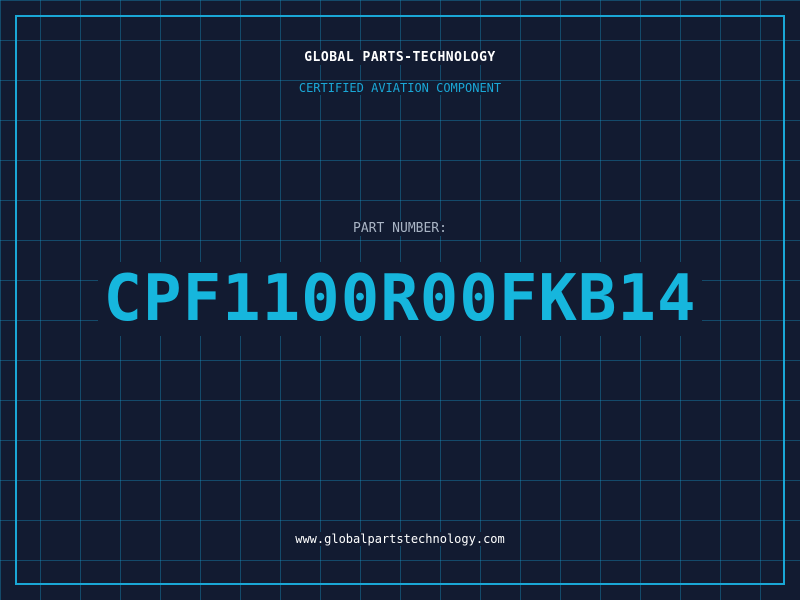 The height and width of the screenshot is (600, 800). I want to click on part-number-label-text: PART NUMBER:, so click(400, 228).